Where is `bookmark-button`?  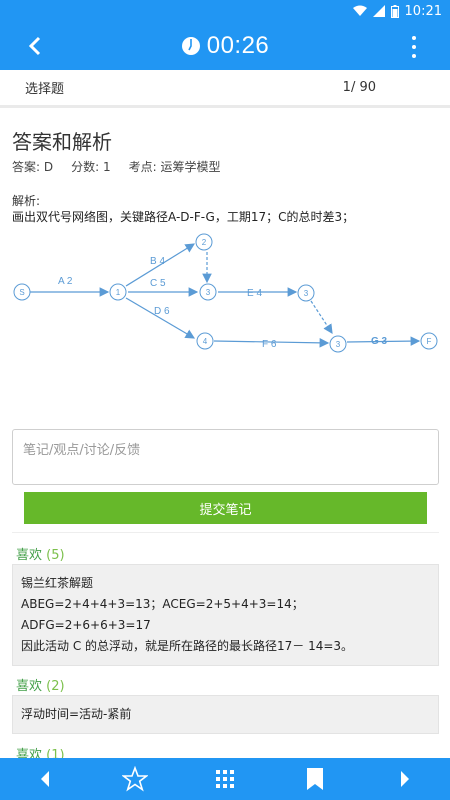
bookmark-button is located at coordinates (315, 779).